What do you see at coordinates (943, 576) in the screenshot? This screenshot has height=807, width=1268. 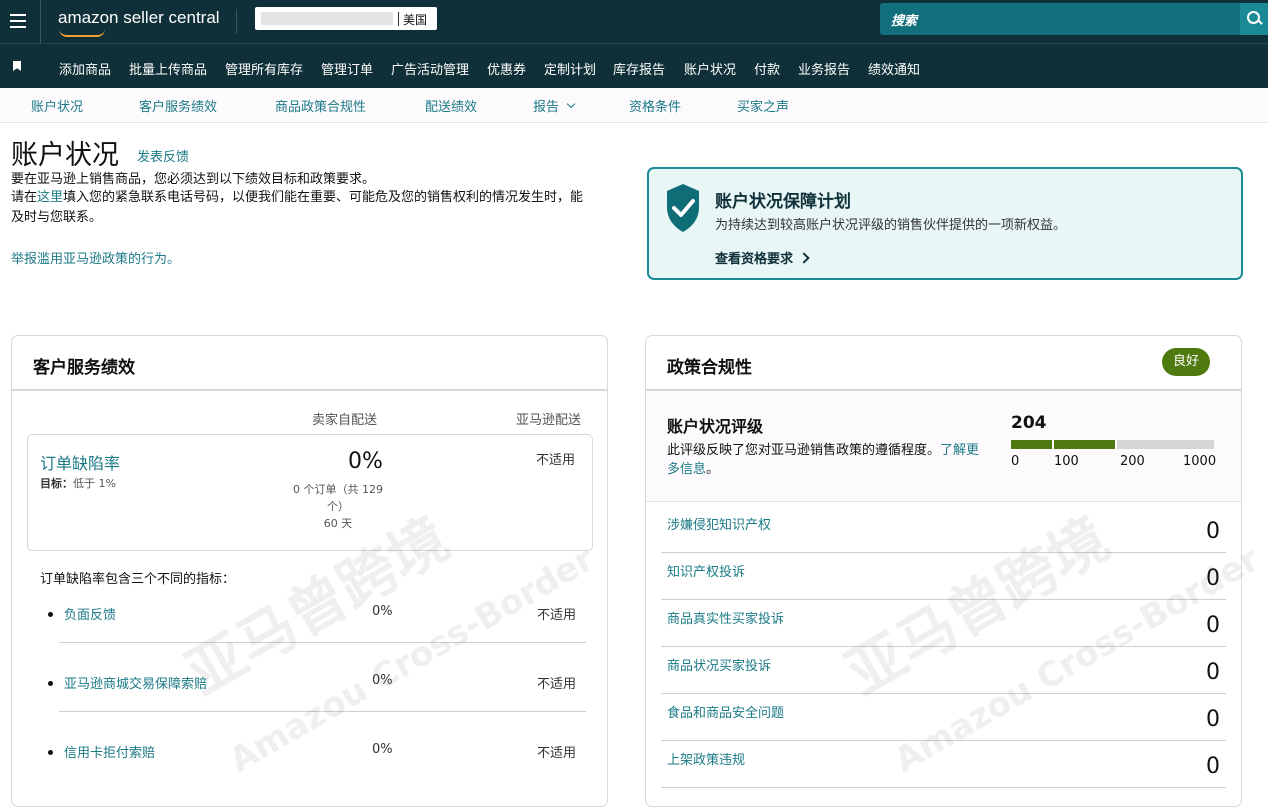 I see `policy-row: 知识产权投诉 0` at bounding box center [943, 576].